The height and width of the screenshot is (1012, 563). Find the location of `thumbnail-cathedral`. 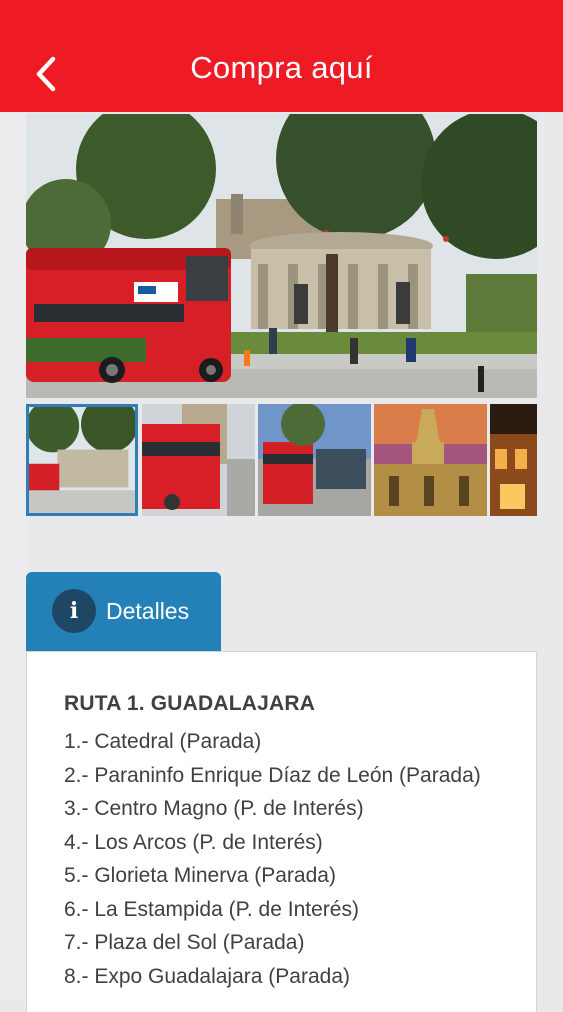

thumbnail-cathedral is located at coordinates (430, 460).